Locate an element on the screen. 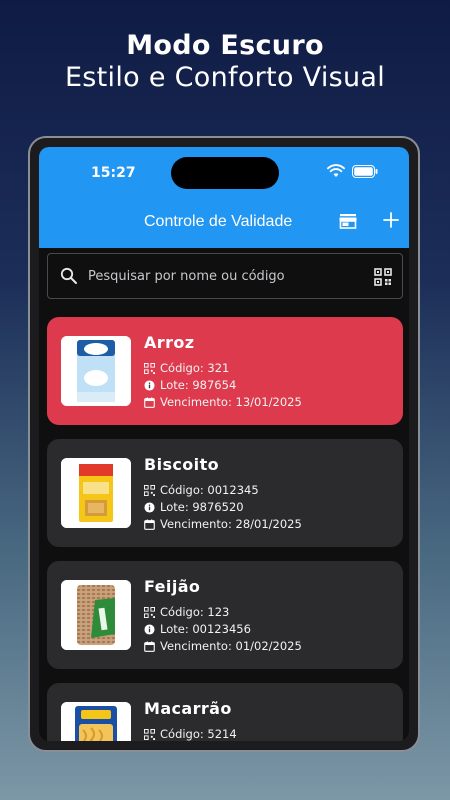 The width and height of the screenshot is (450, 800). search-input is located at coordinates (223, 276).